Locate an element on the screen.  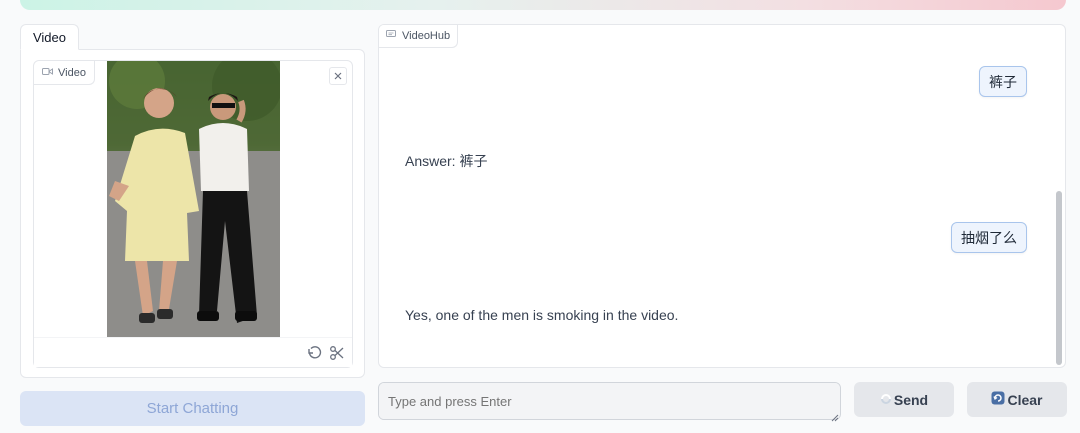
clear-button: Clear is located at coordinates (1017, 399).